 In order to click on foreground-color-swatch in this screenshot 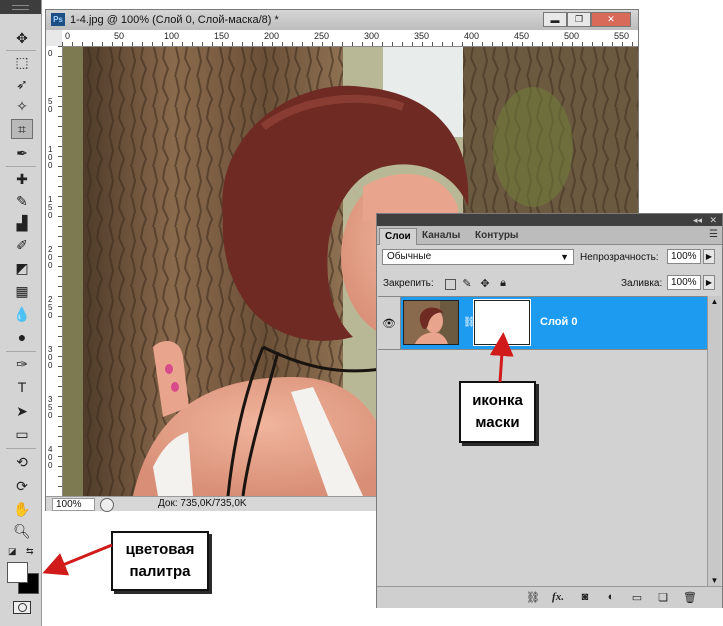, I will do `click(17, 572)`.